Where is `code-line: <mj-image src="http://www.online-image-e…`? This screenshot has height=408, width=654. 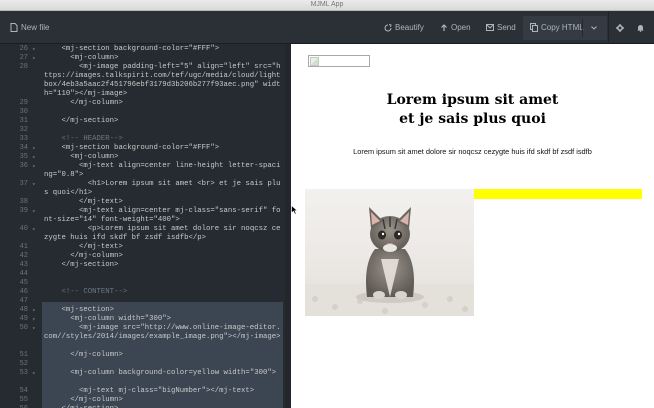 code-line: <mj-image src="http://www.online-image-e… is located at coordinates (162, 332).